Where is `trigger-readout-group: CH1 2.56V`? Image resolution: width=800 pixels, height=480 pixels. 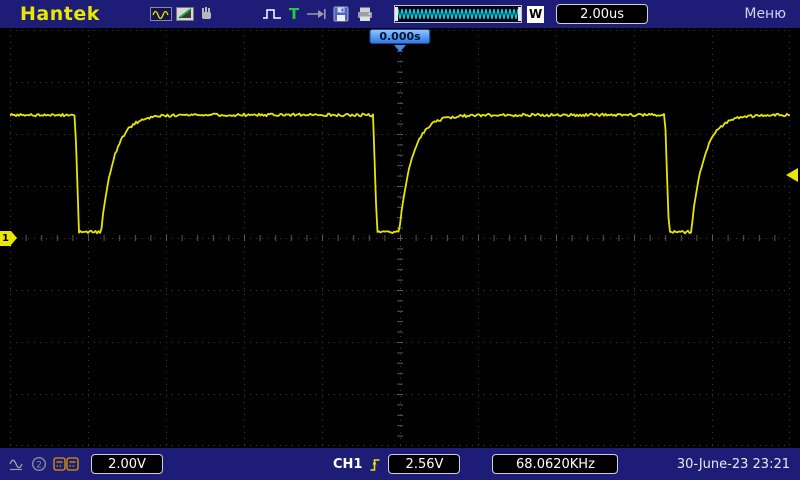
trigger-readout-group: CH1 2.56V is located at coordinates (397, 464).